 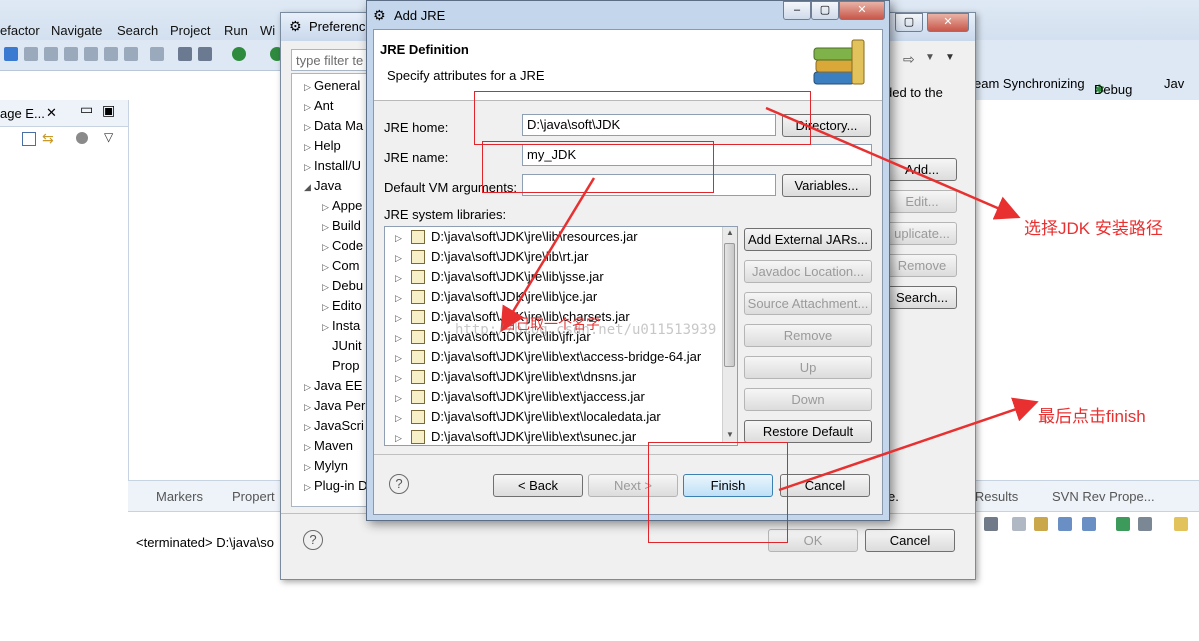 I want to click on watermark: http://blog.csdn.net/u011513939, so click(x=586, y=330).